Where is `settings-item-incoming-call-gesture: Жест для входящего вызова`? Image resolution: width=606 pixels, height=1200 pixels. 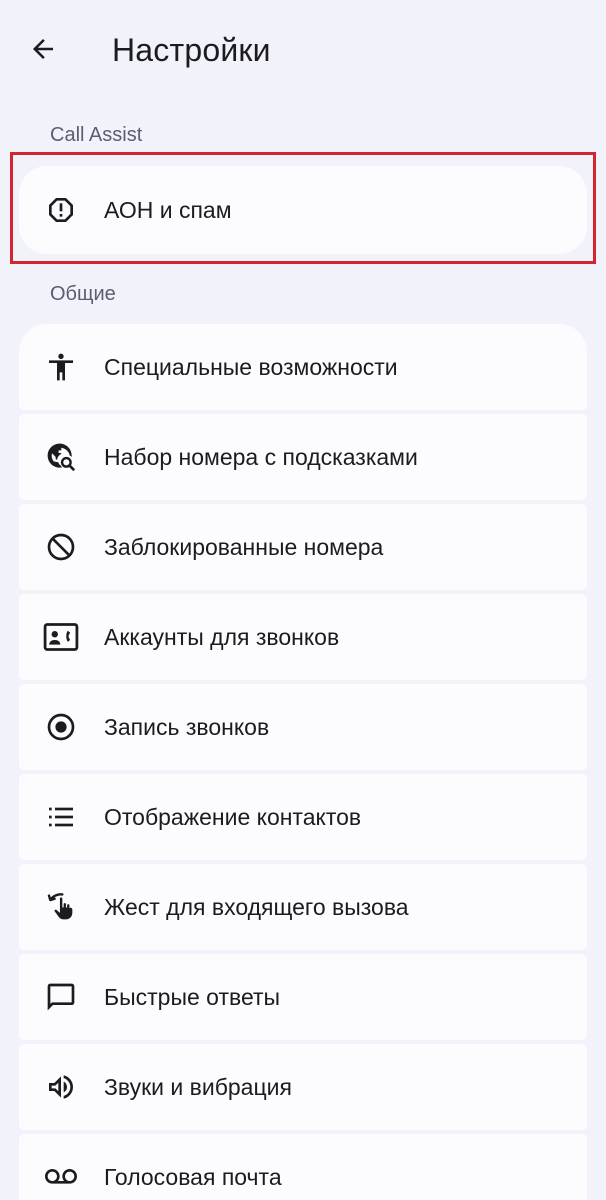
settings-item-incoming-call-gesture: Жест для входящего вызова is located at coordinates (303, 907).